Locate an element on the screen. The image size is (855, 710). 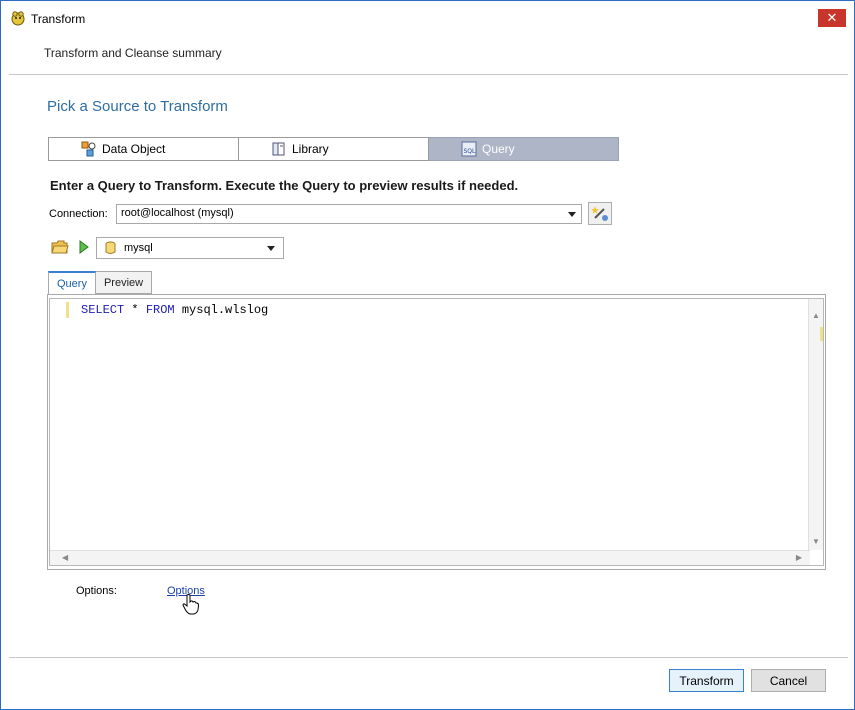
cancel-button-label: Cancel is located at coordinates (788, 680).